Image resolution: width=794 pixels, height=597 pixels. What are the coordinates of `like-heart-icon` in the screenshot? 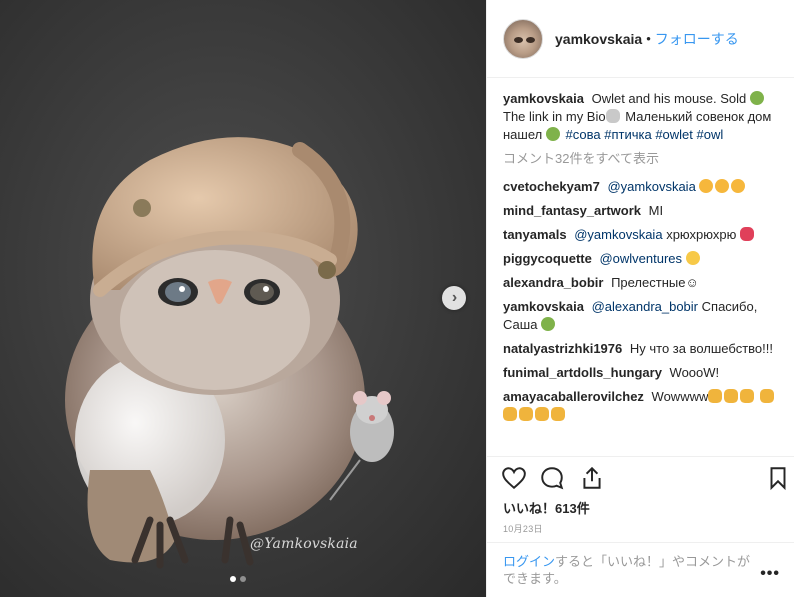 It's located at (514, 478).